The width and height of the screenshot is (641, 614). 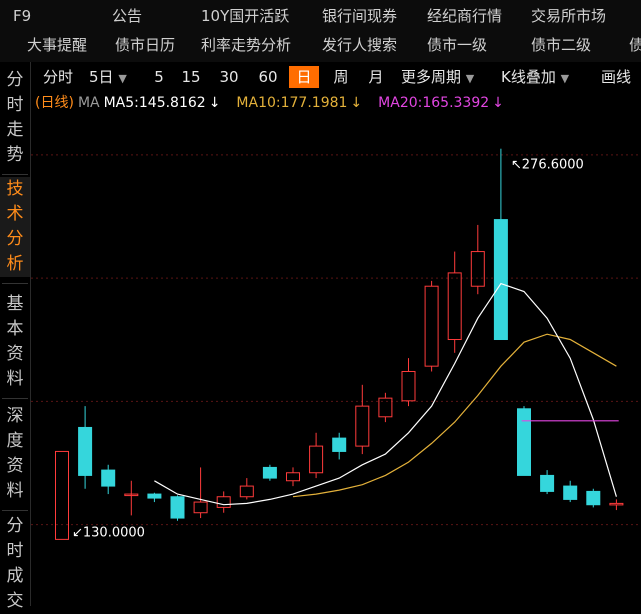 I want to click on ma10-value: MA10:177.1981 ↓, so click(x=303, y=103).